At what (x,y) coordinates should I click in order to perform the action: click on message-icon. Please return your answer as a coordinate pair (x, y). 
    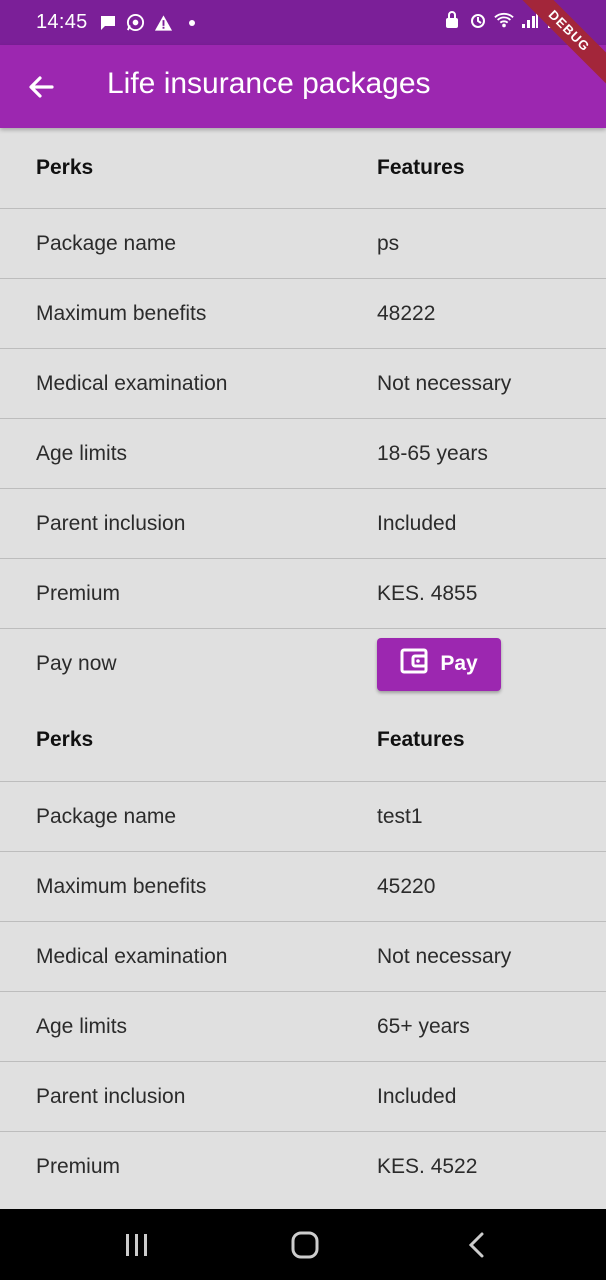
    Looking at the image, I should click on (108, 23).